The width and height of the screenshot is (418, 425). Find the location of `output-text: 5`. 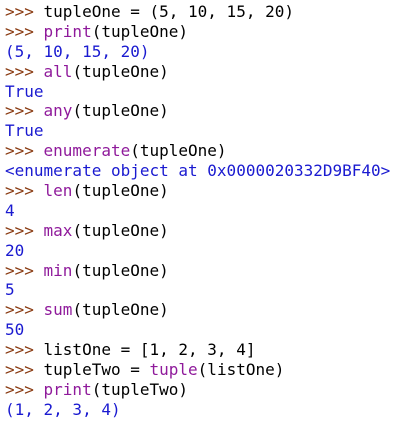

output-text: 5 is located at coordinates (10, 290).